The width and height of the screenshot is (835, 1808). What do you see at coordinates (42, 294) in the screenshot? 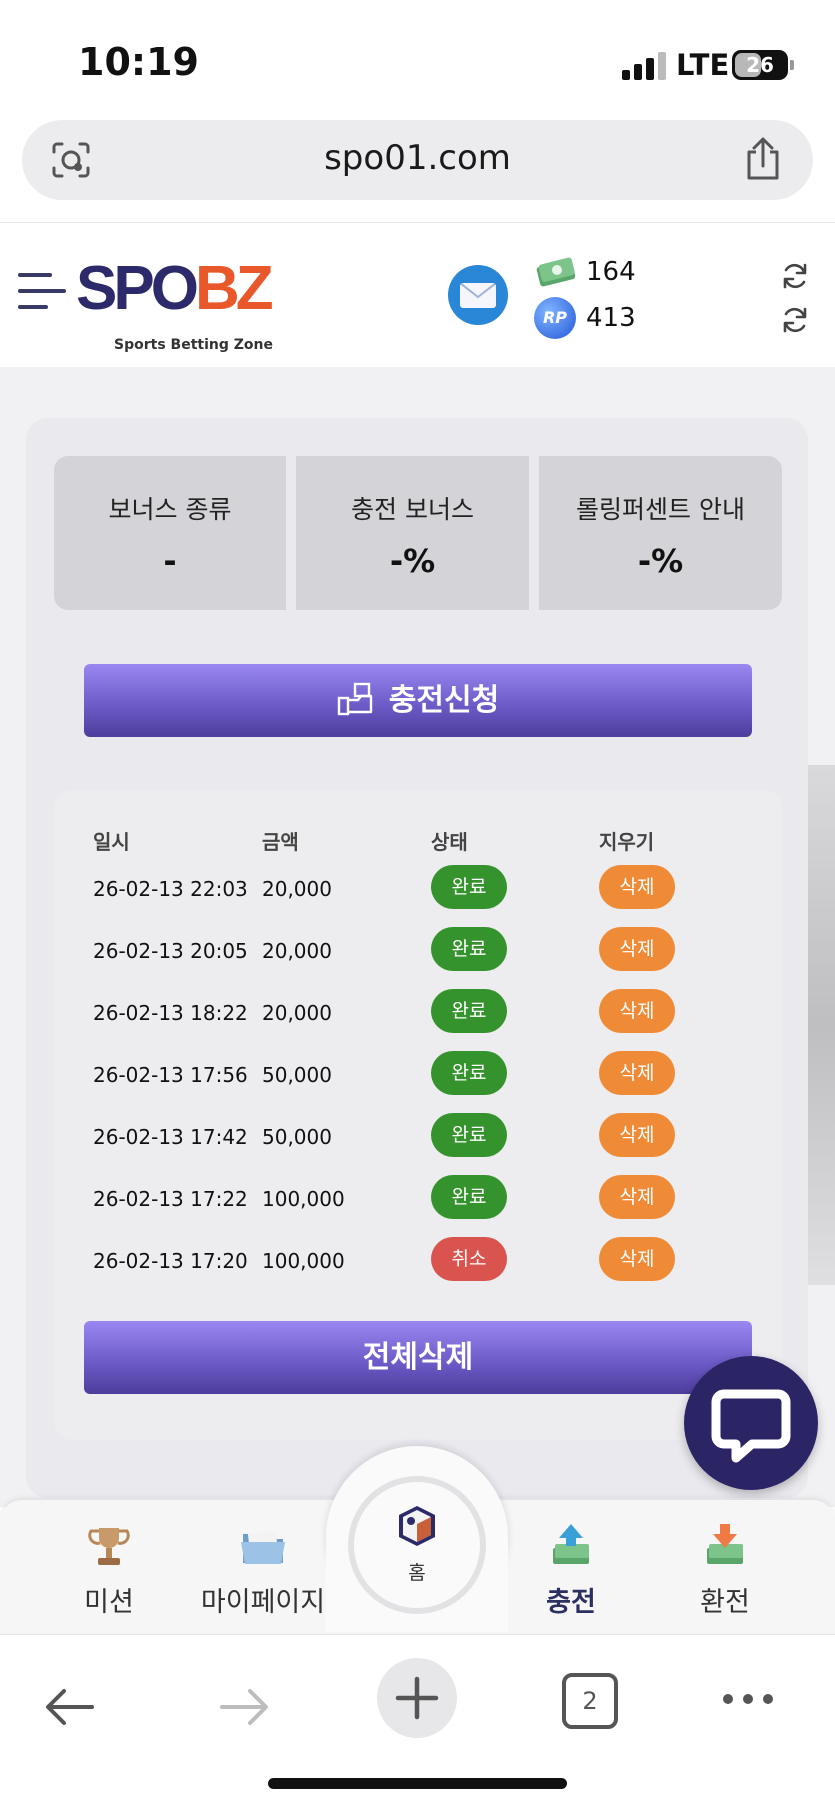
I see `hamburger-menu-icon` at bounding box center [42, 294].